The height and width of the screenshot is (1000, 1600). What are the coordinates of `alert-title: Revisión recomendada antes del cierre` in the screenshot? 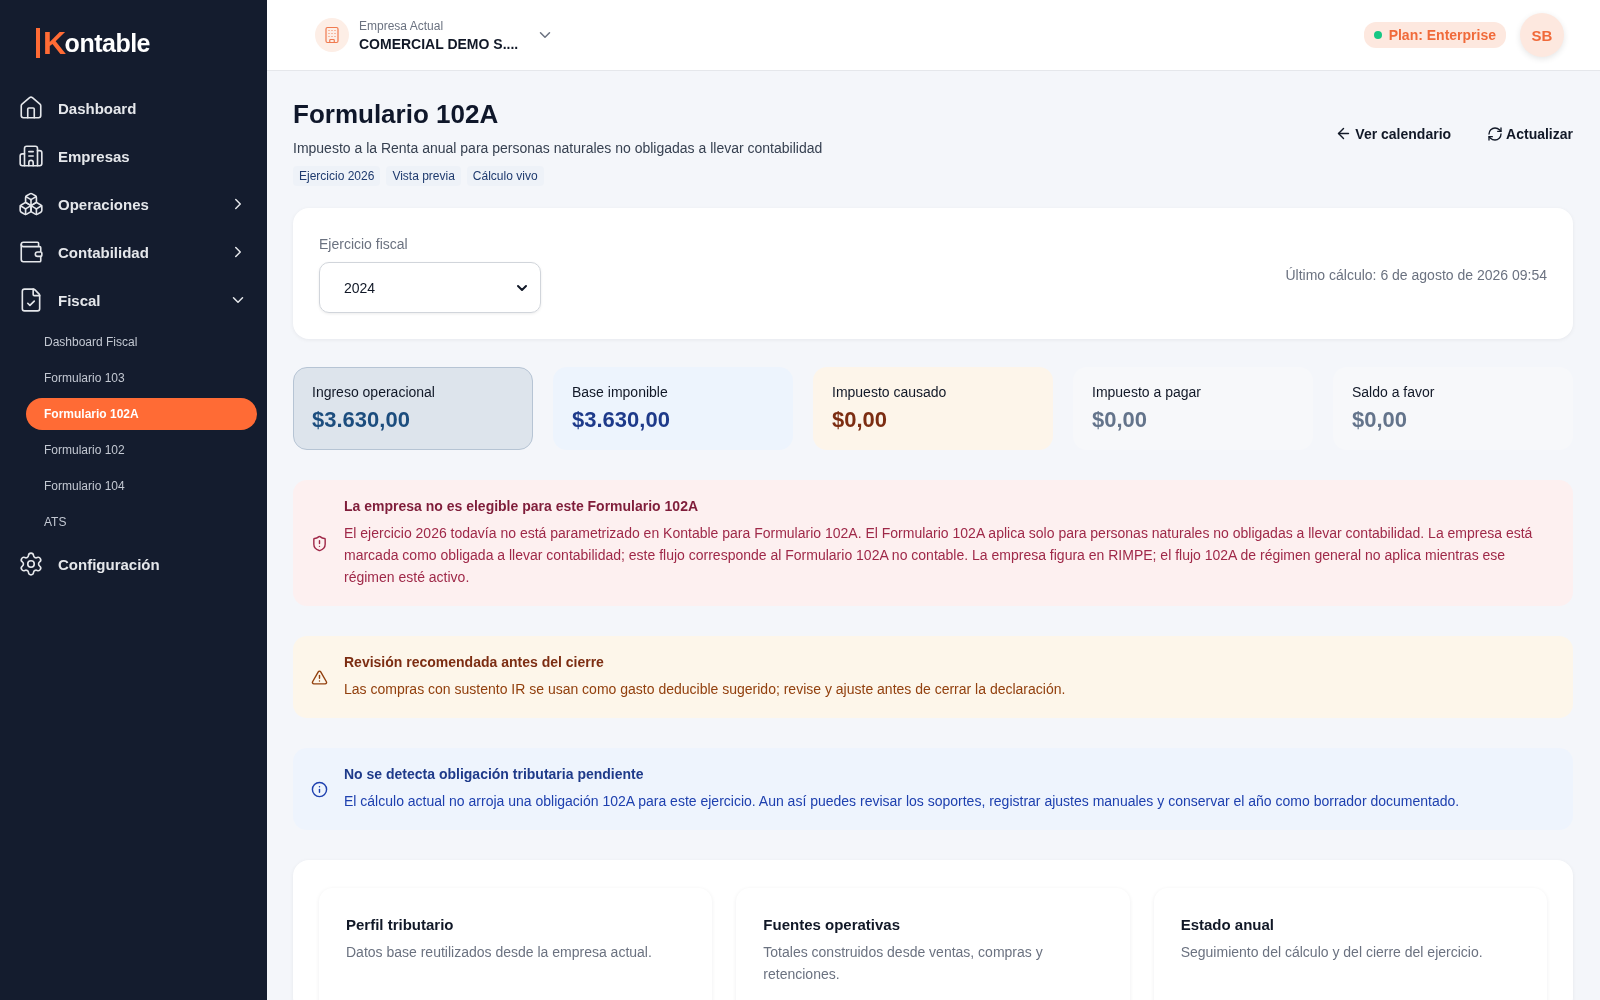 It's located at (474, 662).